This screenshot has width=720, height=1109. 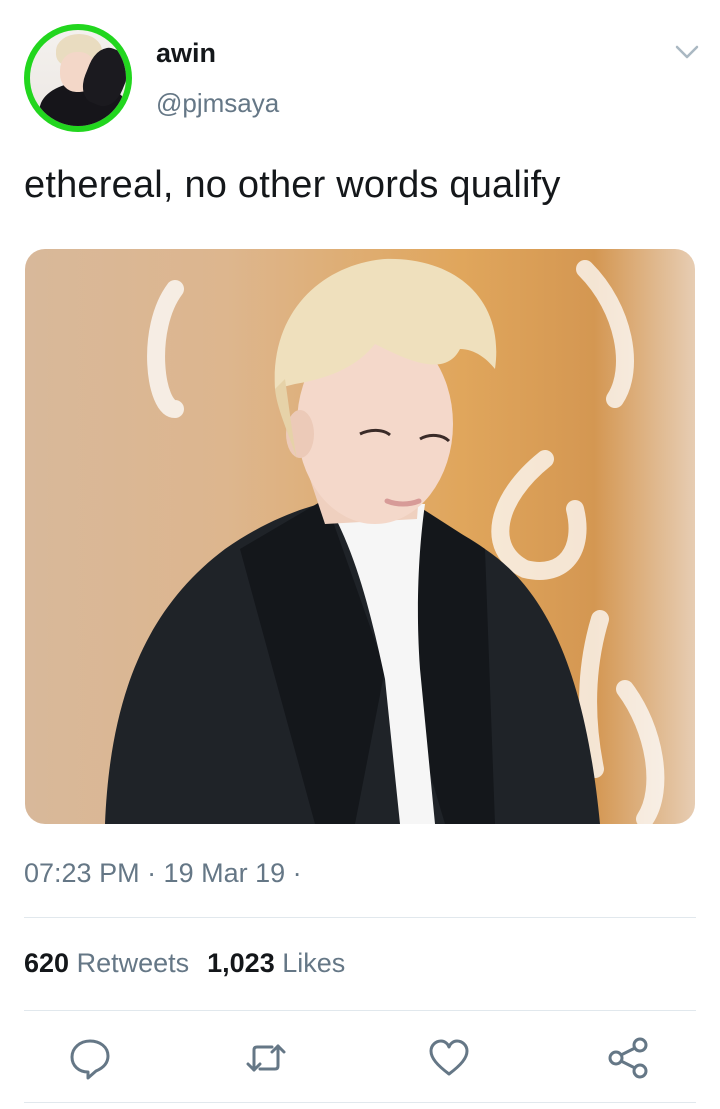 I want to click on likes-count: 1,023, so click(x=241, y=963).